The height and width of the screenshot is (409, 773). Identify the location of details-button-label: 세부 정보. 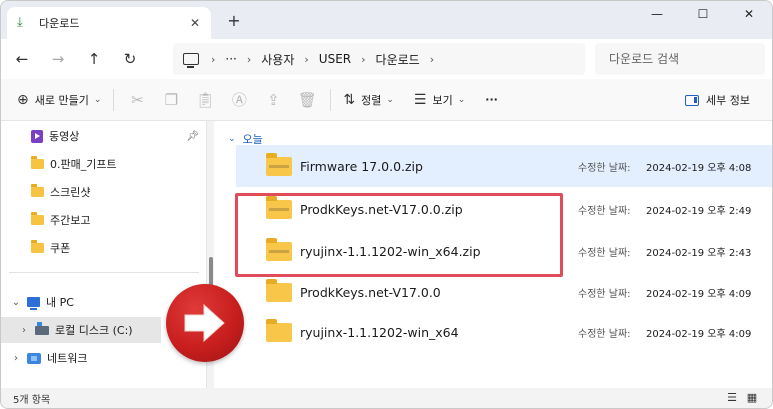
(728, 100).